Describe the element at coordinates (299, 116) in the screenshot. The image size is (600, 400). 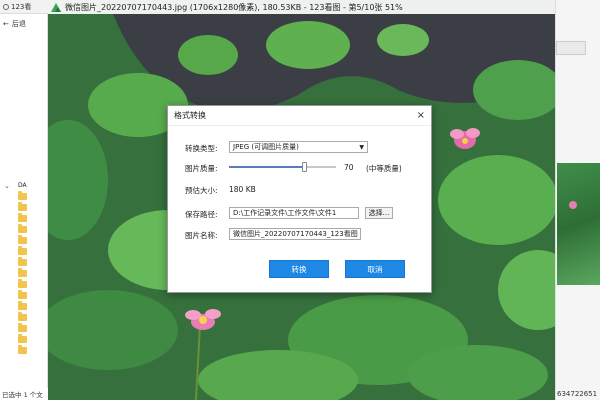
I see `dialog-titlebar: 格式转换 ×` at that location.